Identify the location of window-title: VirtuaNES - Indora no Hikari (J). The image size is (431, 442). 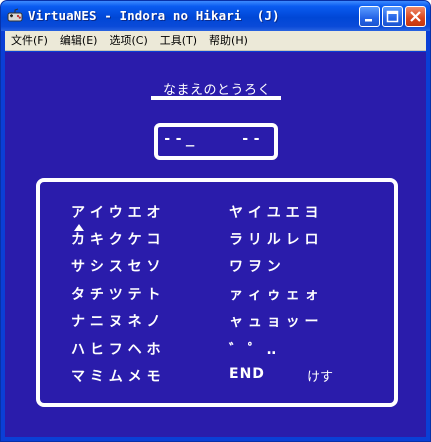
(154, 15).